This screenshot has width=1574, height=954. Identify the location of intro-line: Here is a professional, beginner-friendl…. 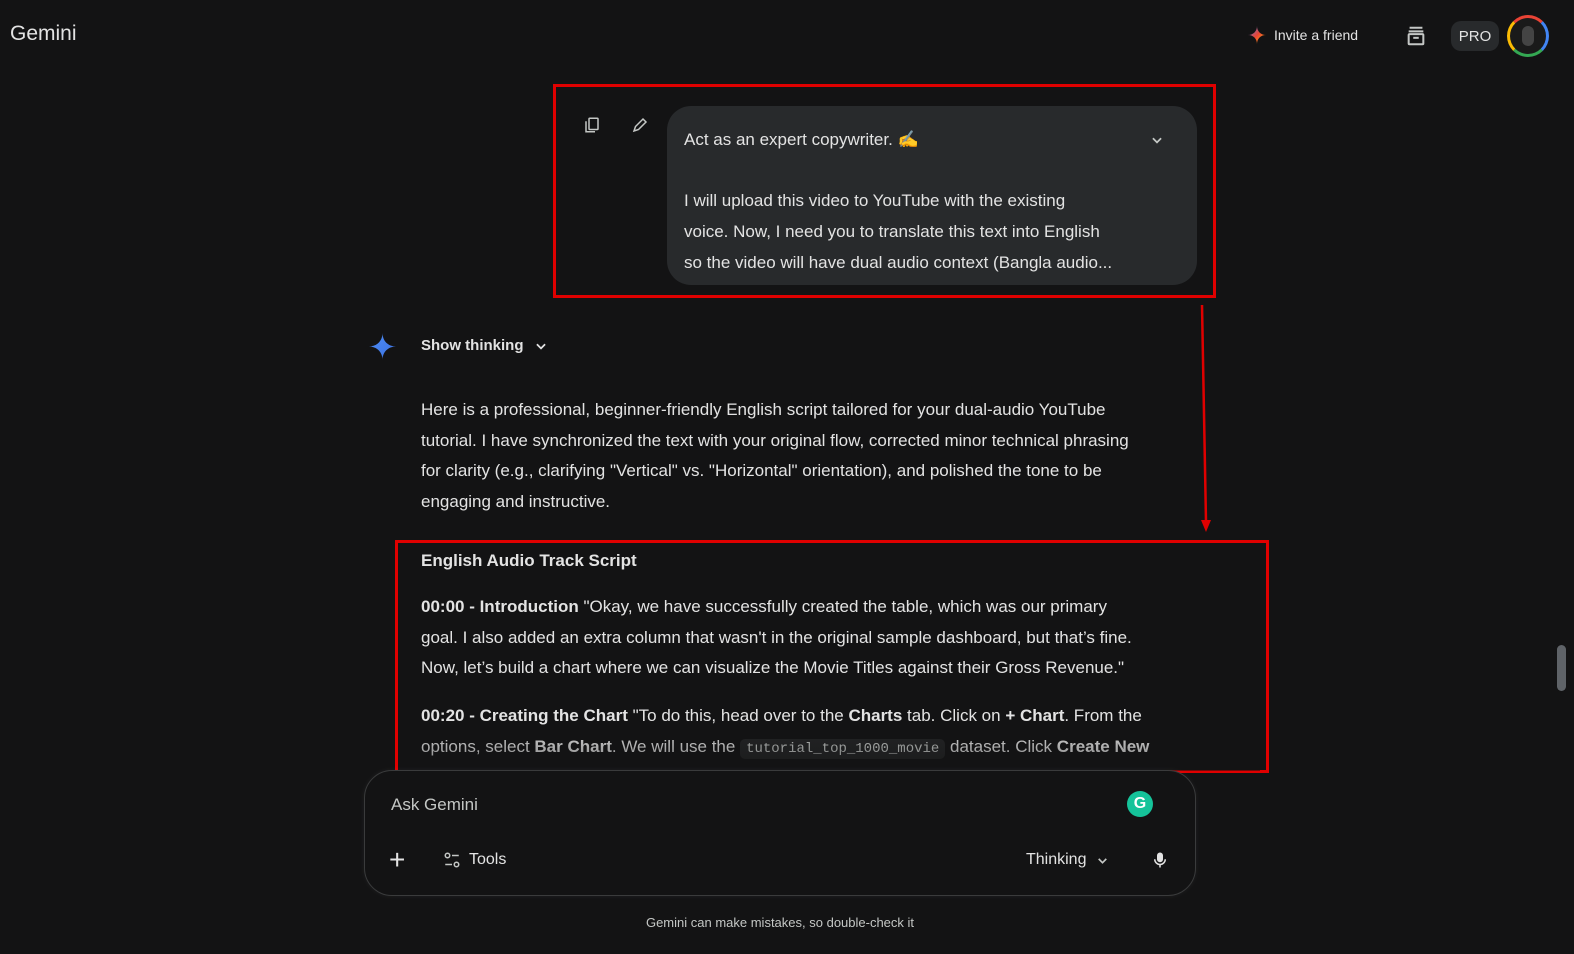
(763, 409).